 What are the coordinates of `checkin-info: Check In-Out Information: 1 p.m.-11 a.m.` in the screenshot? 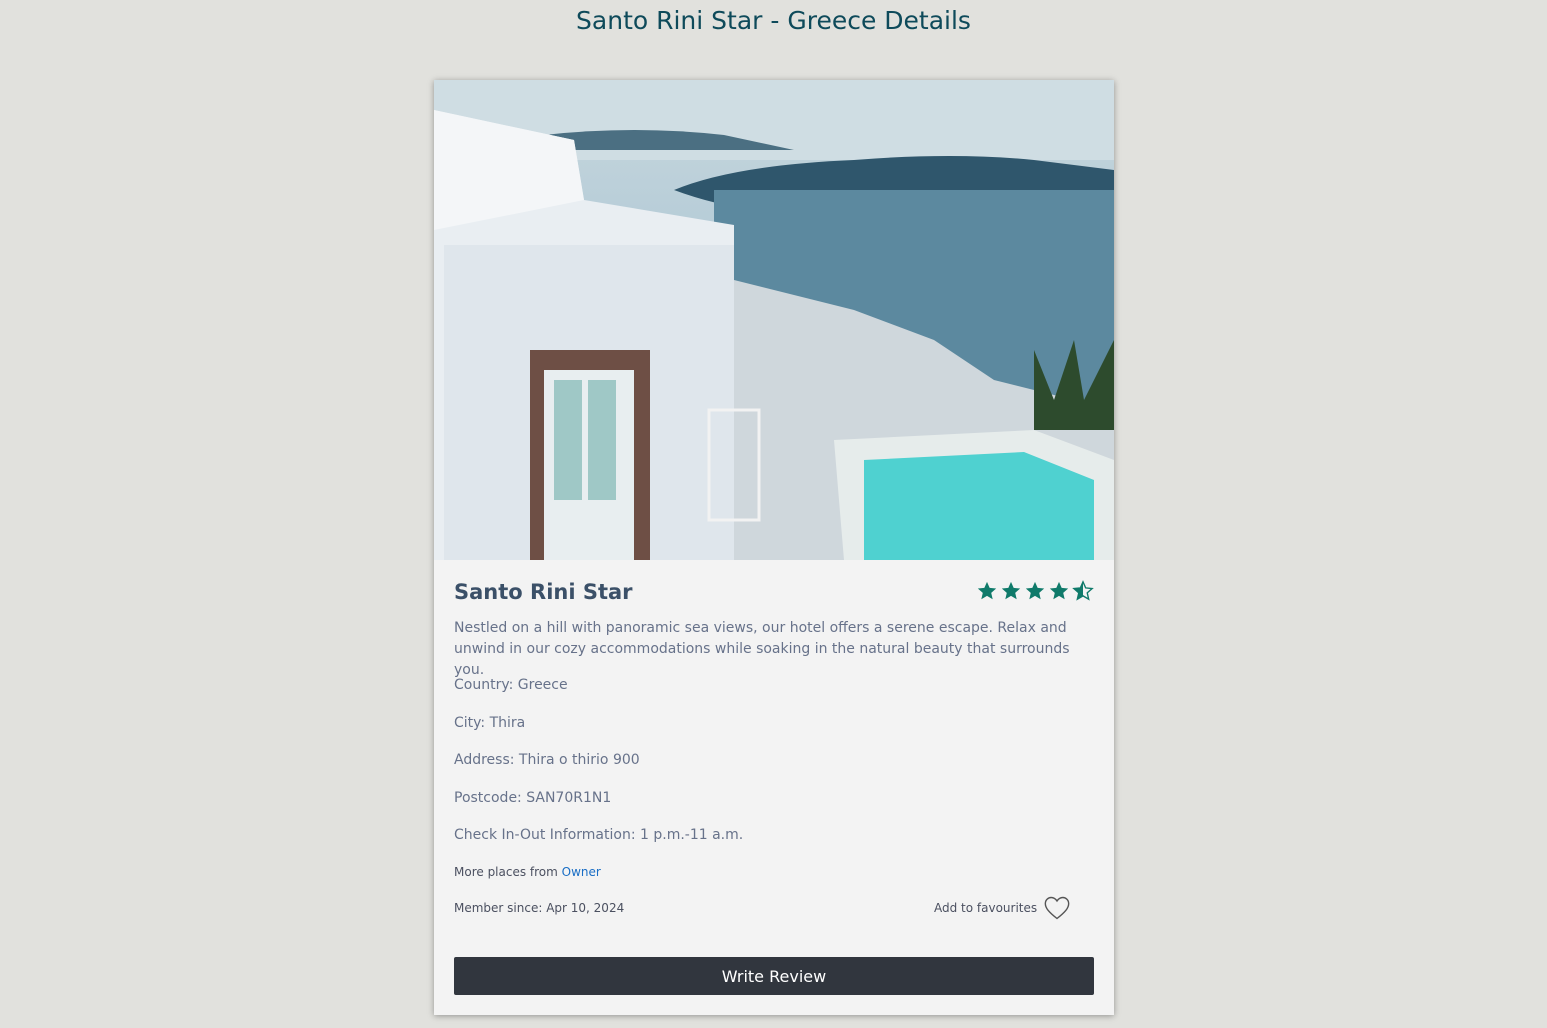 It's located at (599, 835).